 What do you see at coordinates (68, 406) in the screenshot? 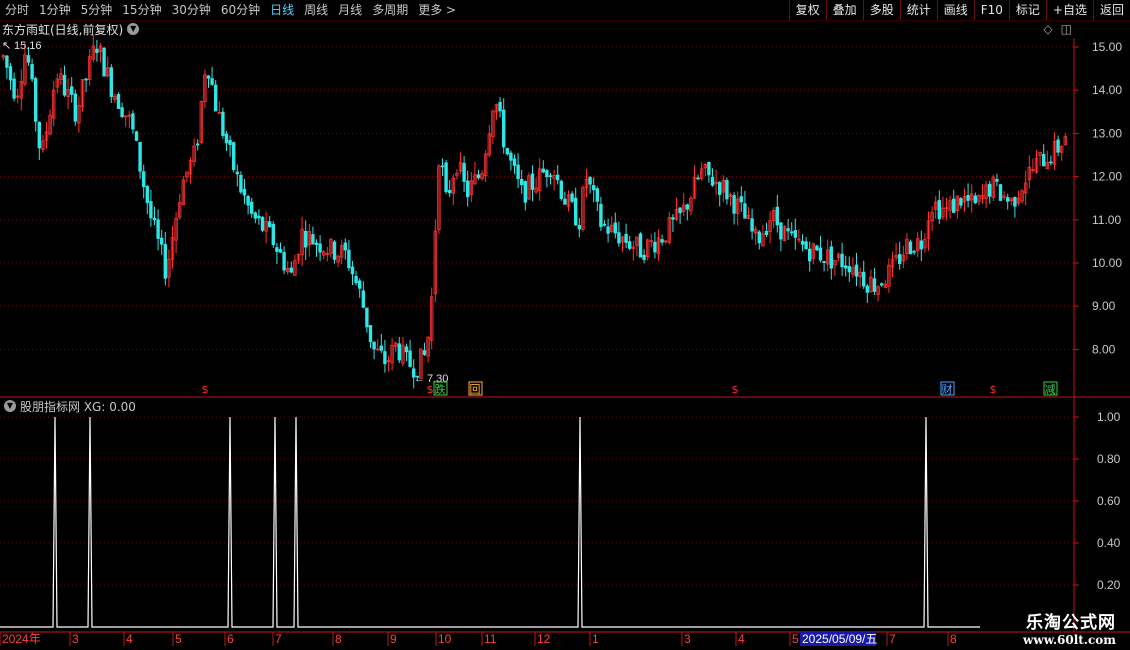
I see `indicator-title-row: ▼ 股朋指标网 XG: 0.00` at bounding box center [68, 406].